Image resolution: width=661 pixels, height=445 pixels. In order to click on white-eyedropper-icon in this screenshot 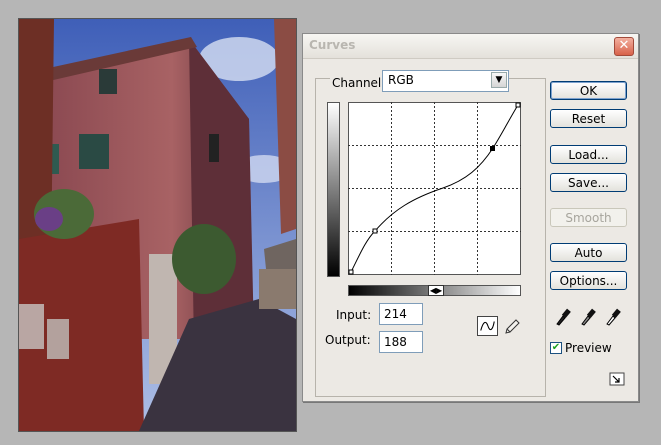, I will do `click(614, 316)`.